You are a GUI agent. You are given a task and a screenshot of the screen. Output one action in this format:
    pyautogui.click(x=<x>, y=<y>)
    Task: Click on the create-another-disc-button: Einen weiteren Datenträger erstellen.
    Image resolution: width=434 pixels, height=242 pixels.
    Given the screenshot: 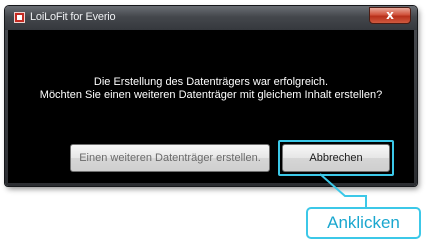 What is the action you would take?
    pyautogui.click(x=170, y=158)
    